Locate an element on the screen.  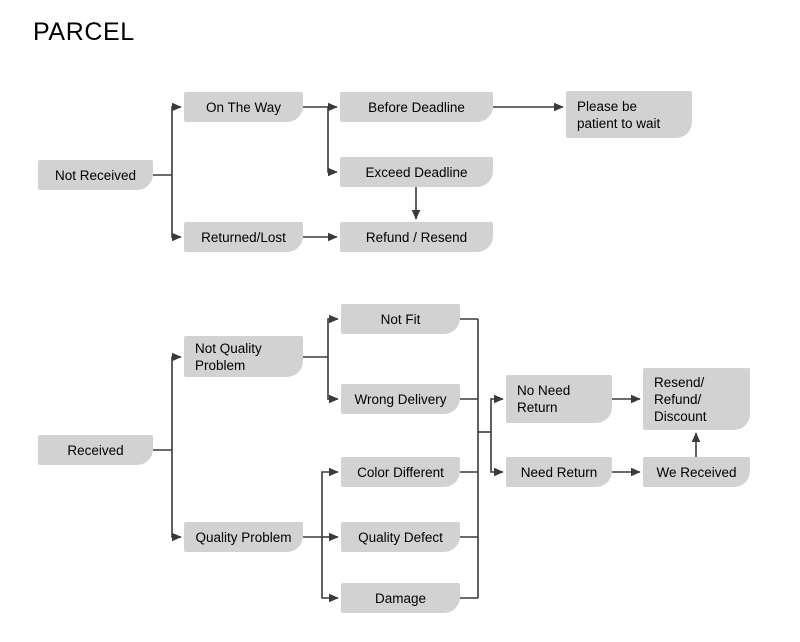
node-refund-resend: Refund / Resend is located at coordinates (416, 237).